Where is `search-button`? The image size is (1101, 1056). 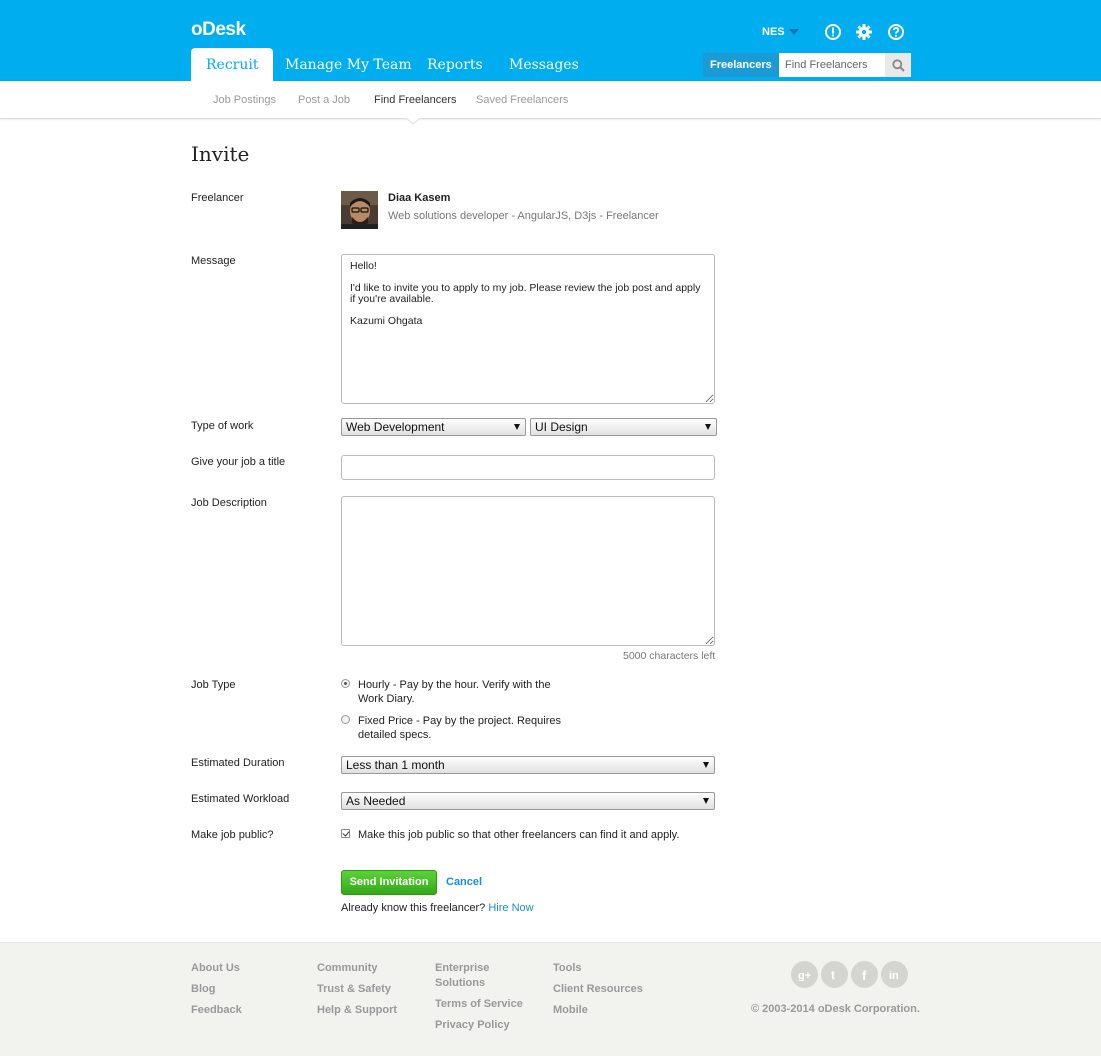
search-button is located at coordinates (898, 65).